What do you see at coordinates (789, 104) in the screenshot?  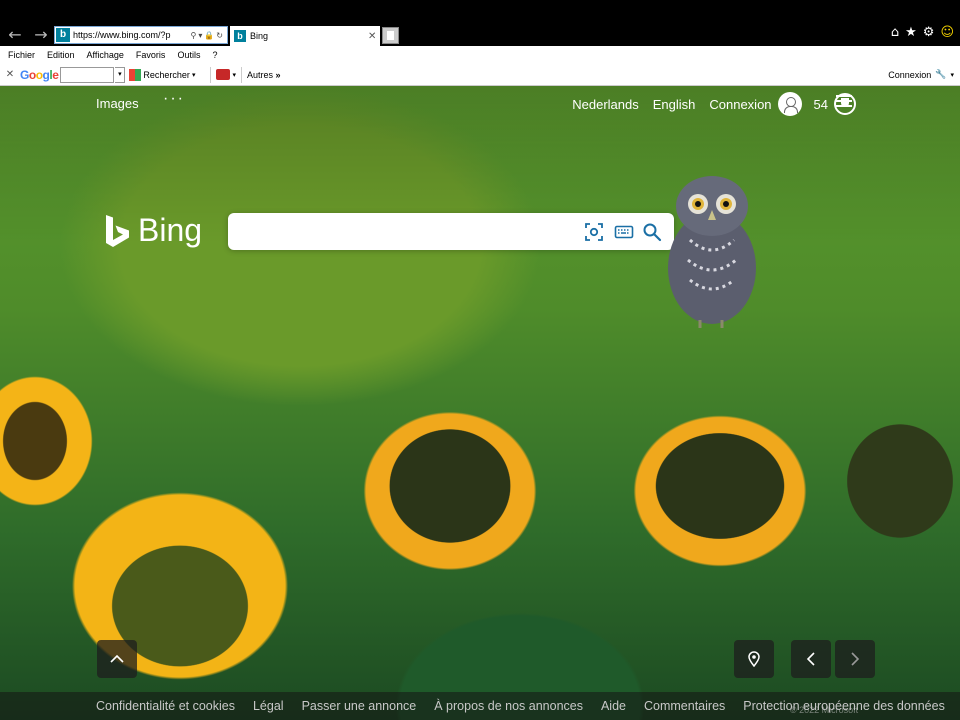 I see `user-icon` at bounding box center [789, 104].